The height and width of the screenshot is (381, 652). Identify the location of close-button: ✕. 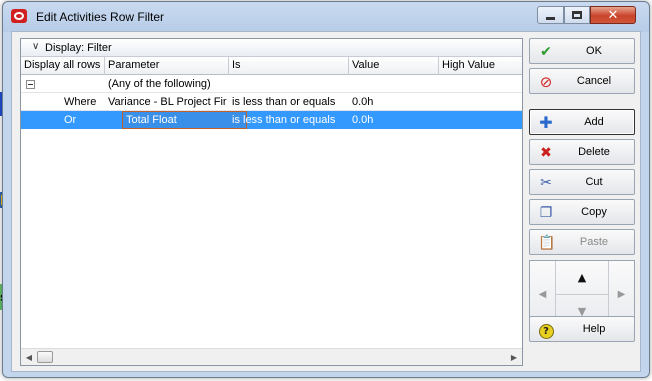
(613, 15).